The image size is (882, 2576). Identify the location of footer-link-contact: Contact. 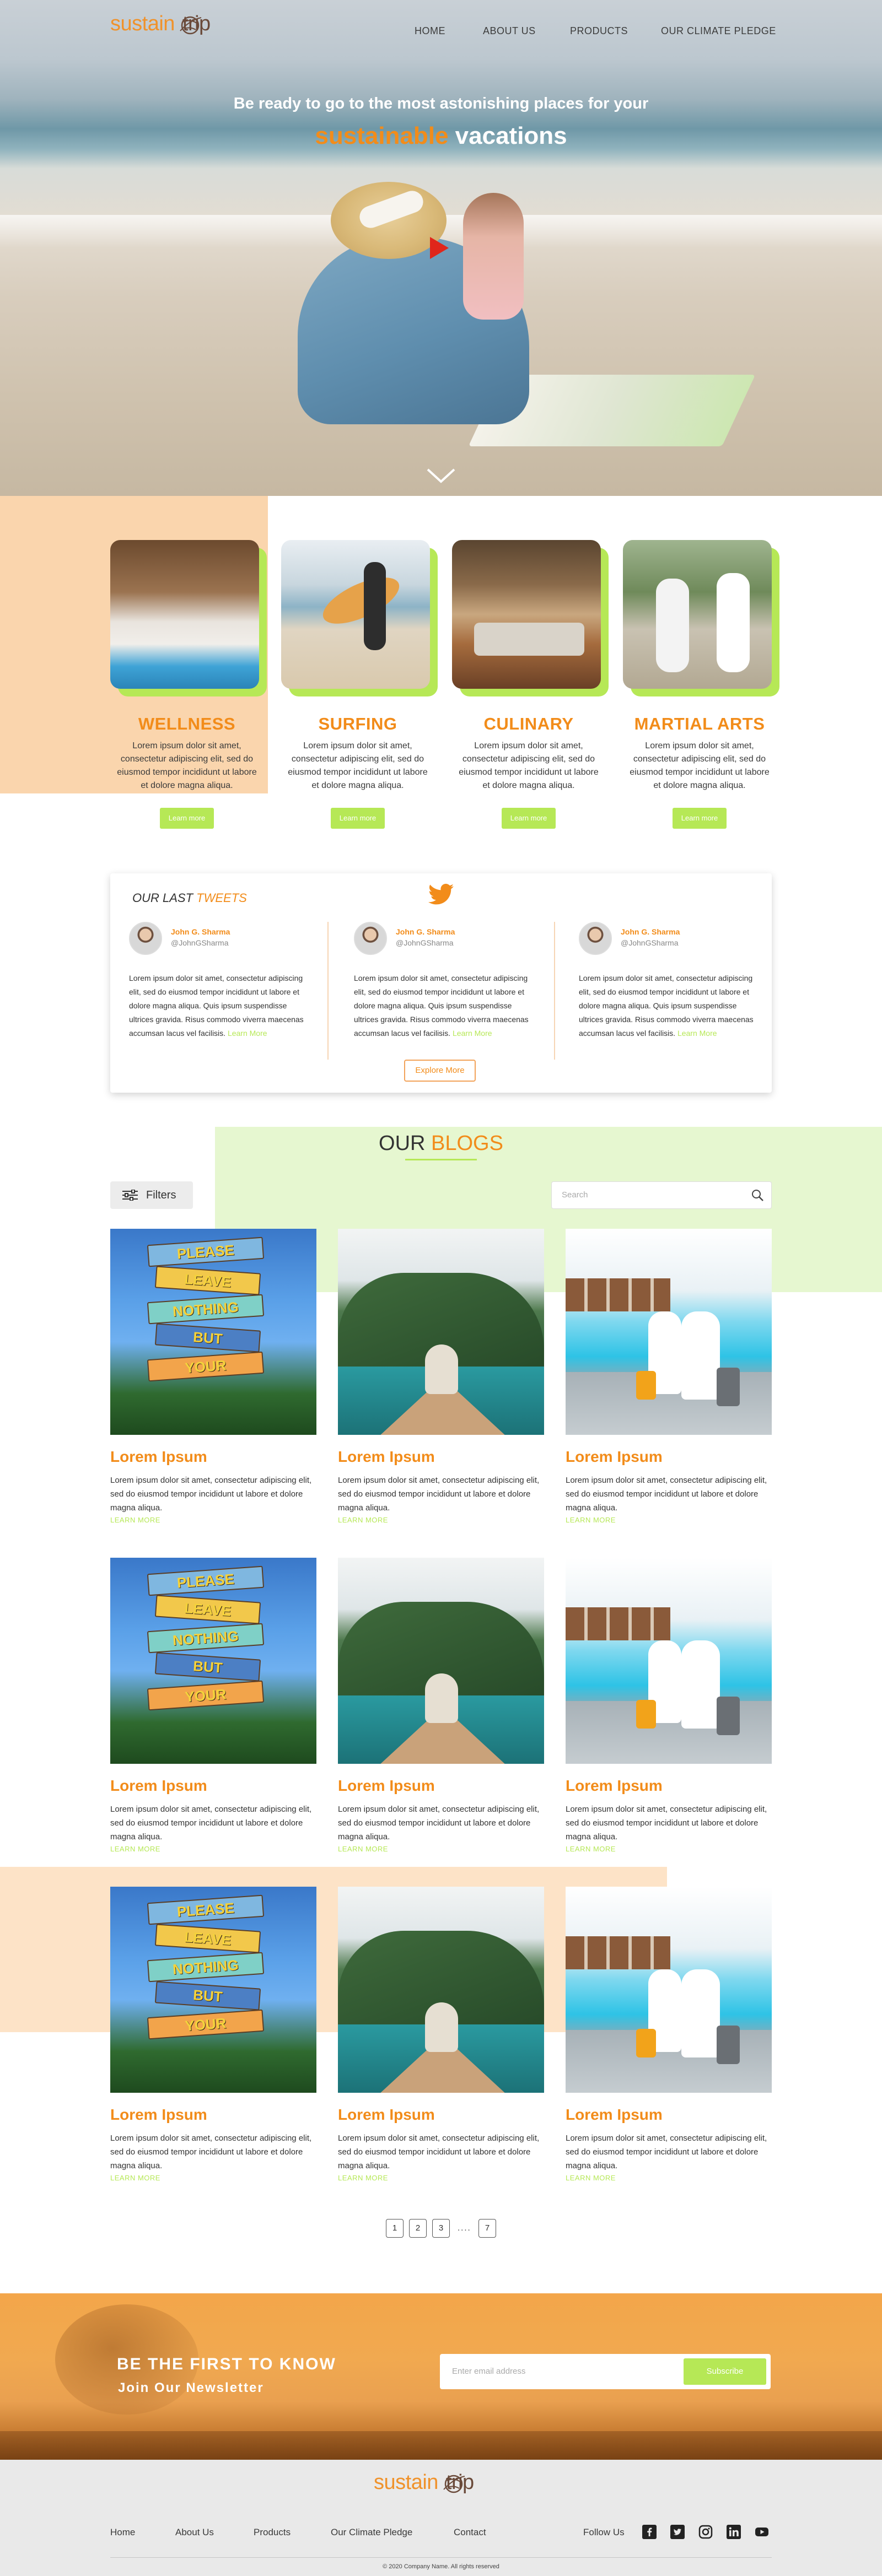
(470, 2532).